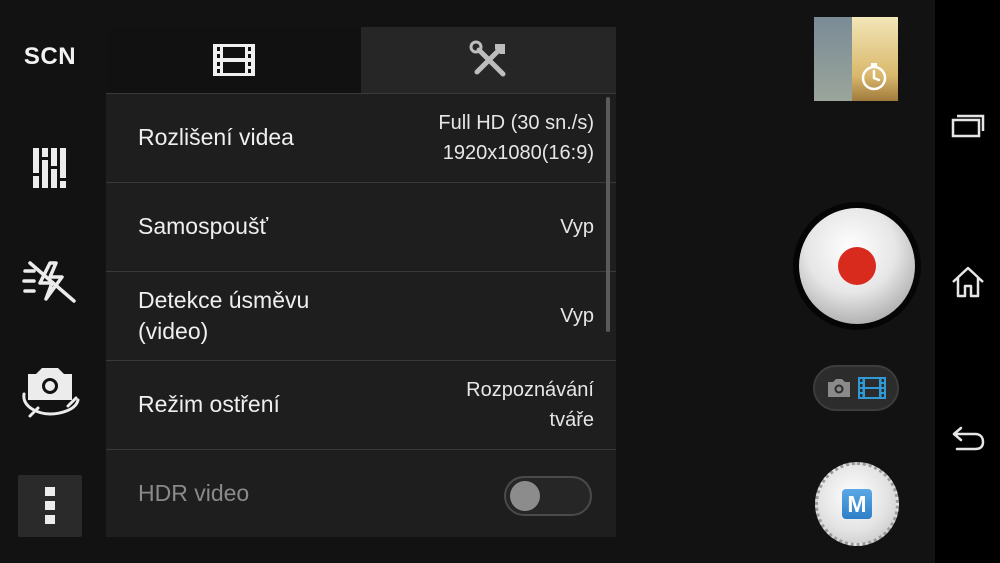  I want to click on recent-apps-icon, so click(968, 126).